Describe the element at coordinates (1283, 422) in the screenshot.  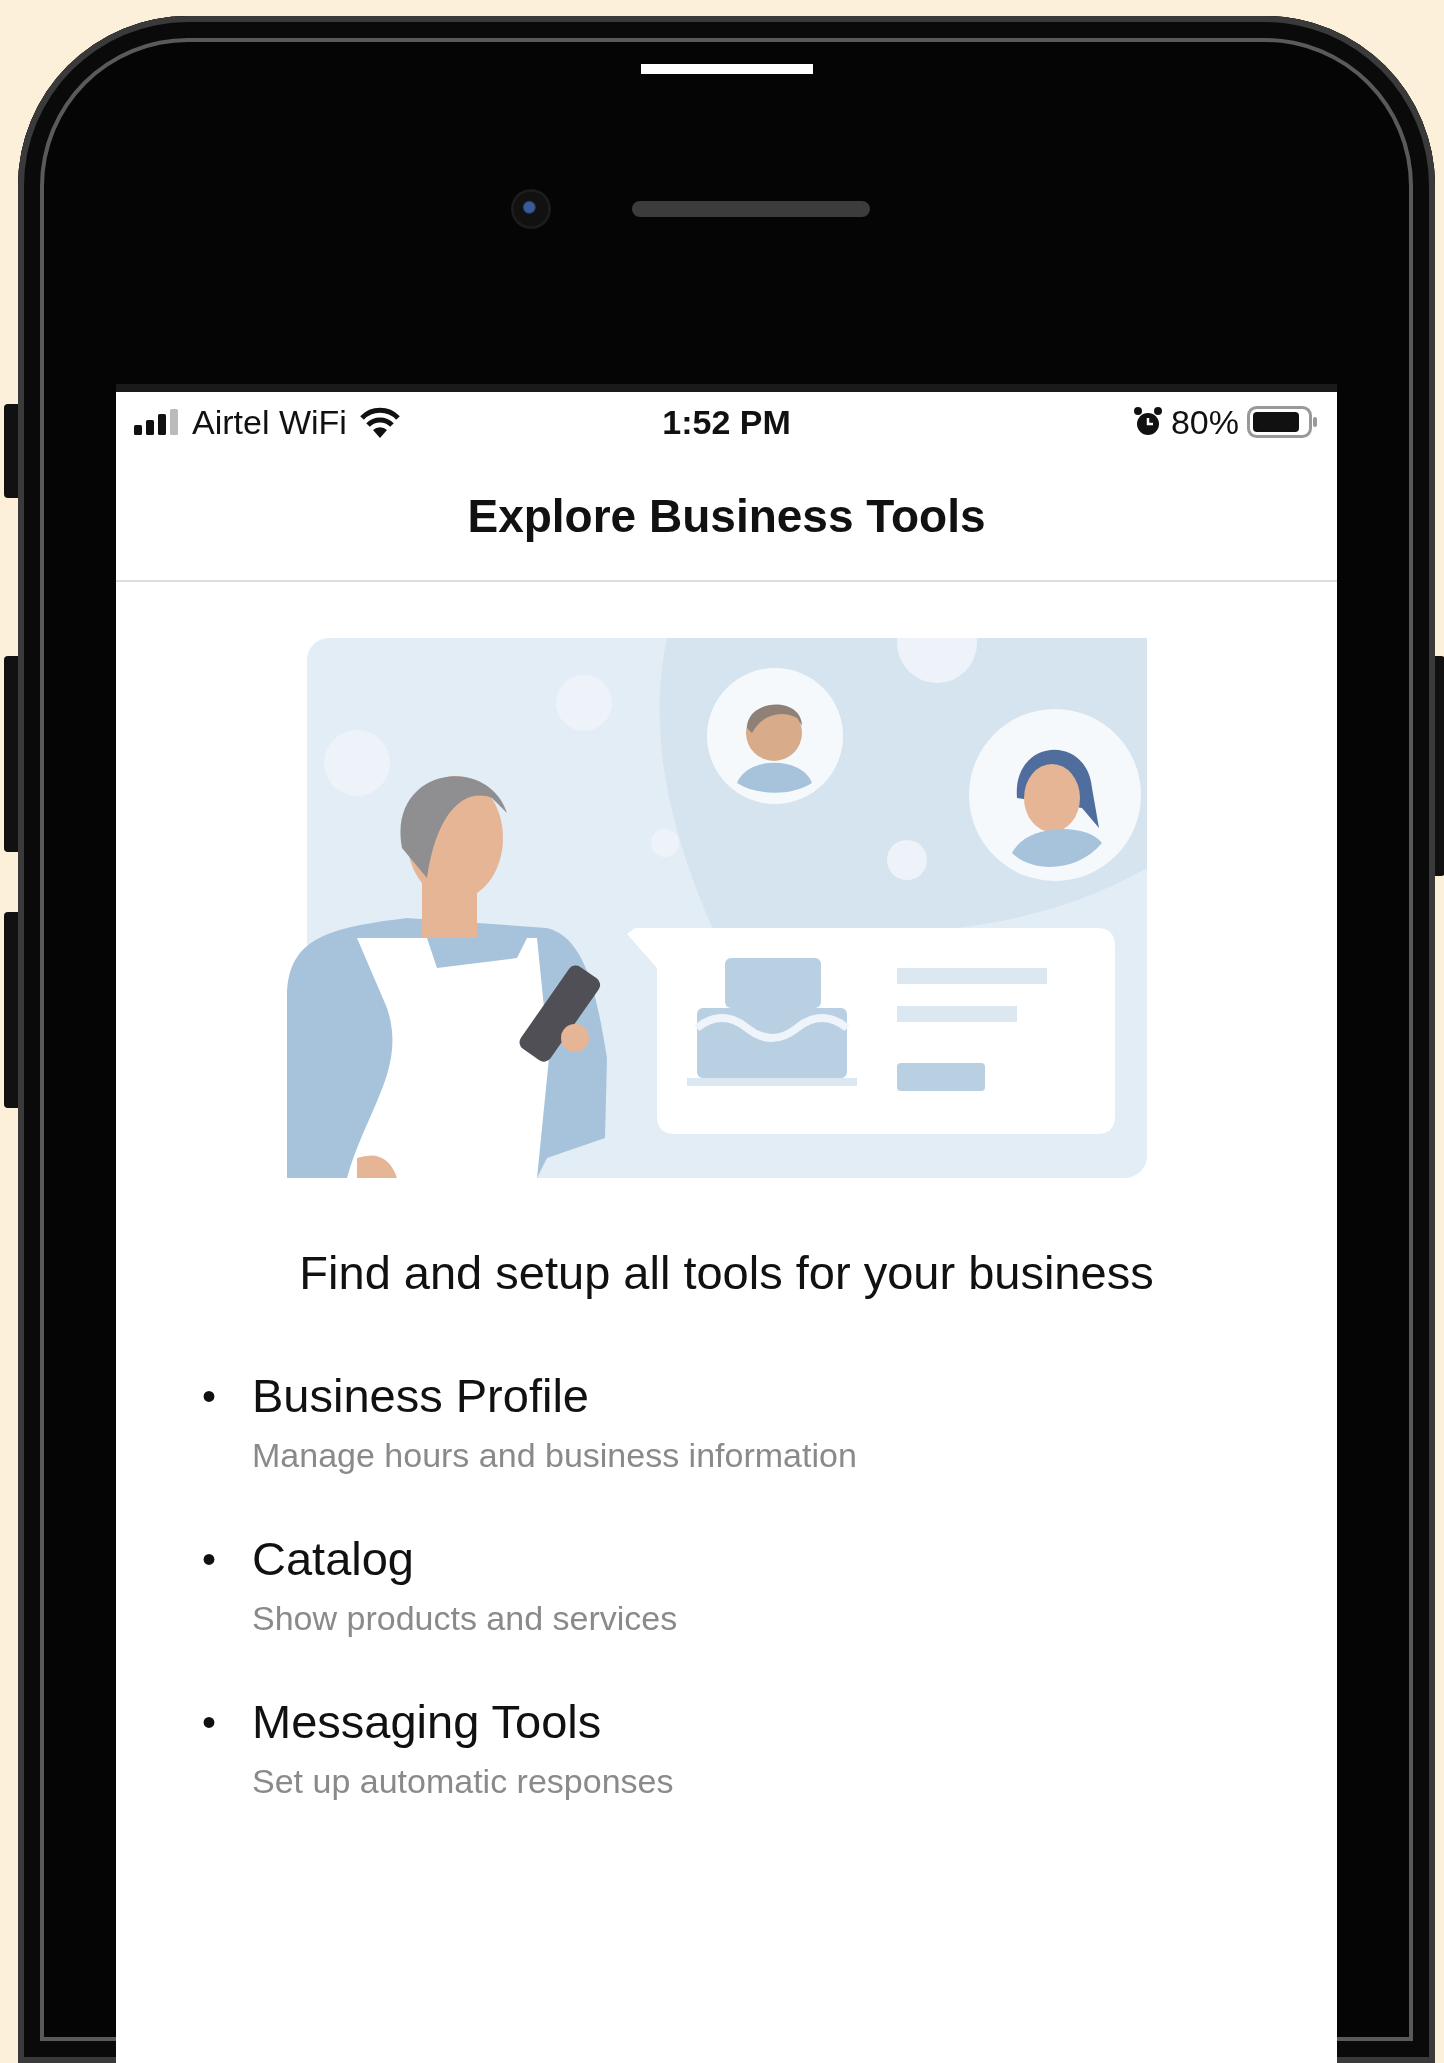
I see `battery-icon` at that location.